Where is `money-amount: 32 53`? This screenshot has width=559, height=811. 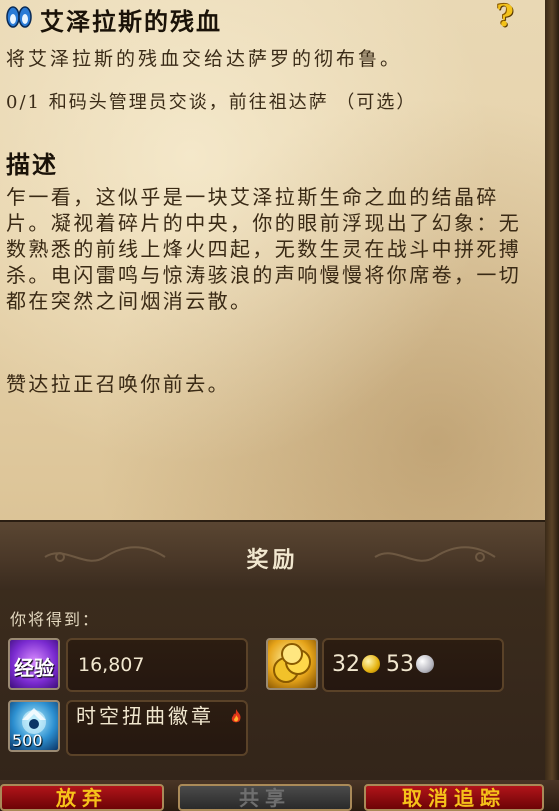 money-amount: 32 53 is located at coordinates (386, 664).